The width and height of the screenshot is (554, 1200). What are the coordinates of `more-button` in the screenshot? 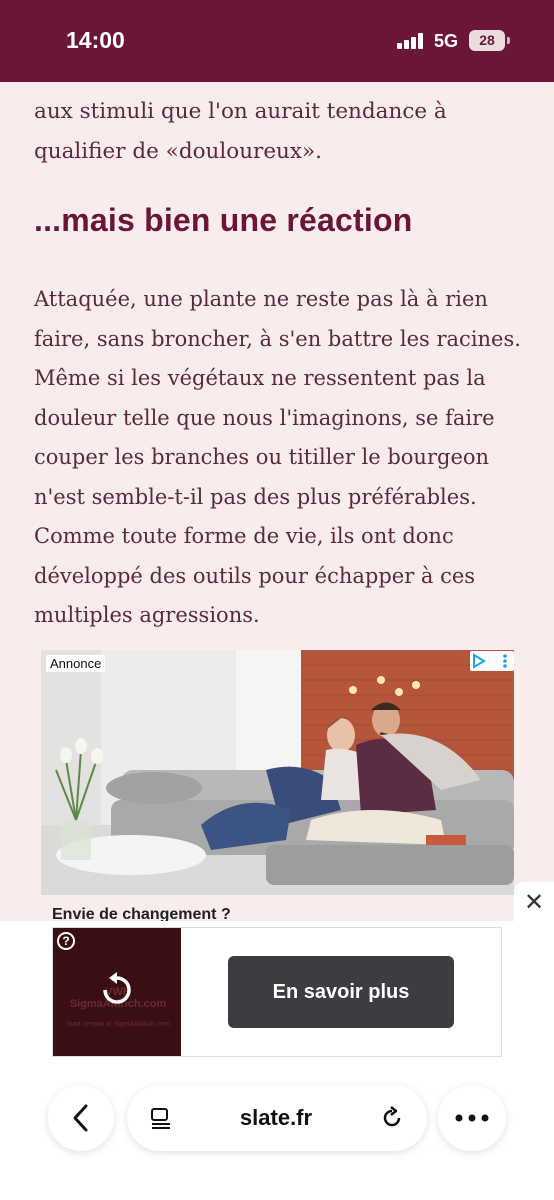 It's located at (472, 1118).